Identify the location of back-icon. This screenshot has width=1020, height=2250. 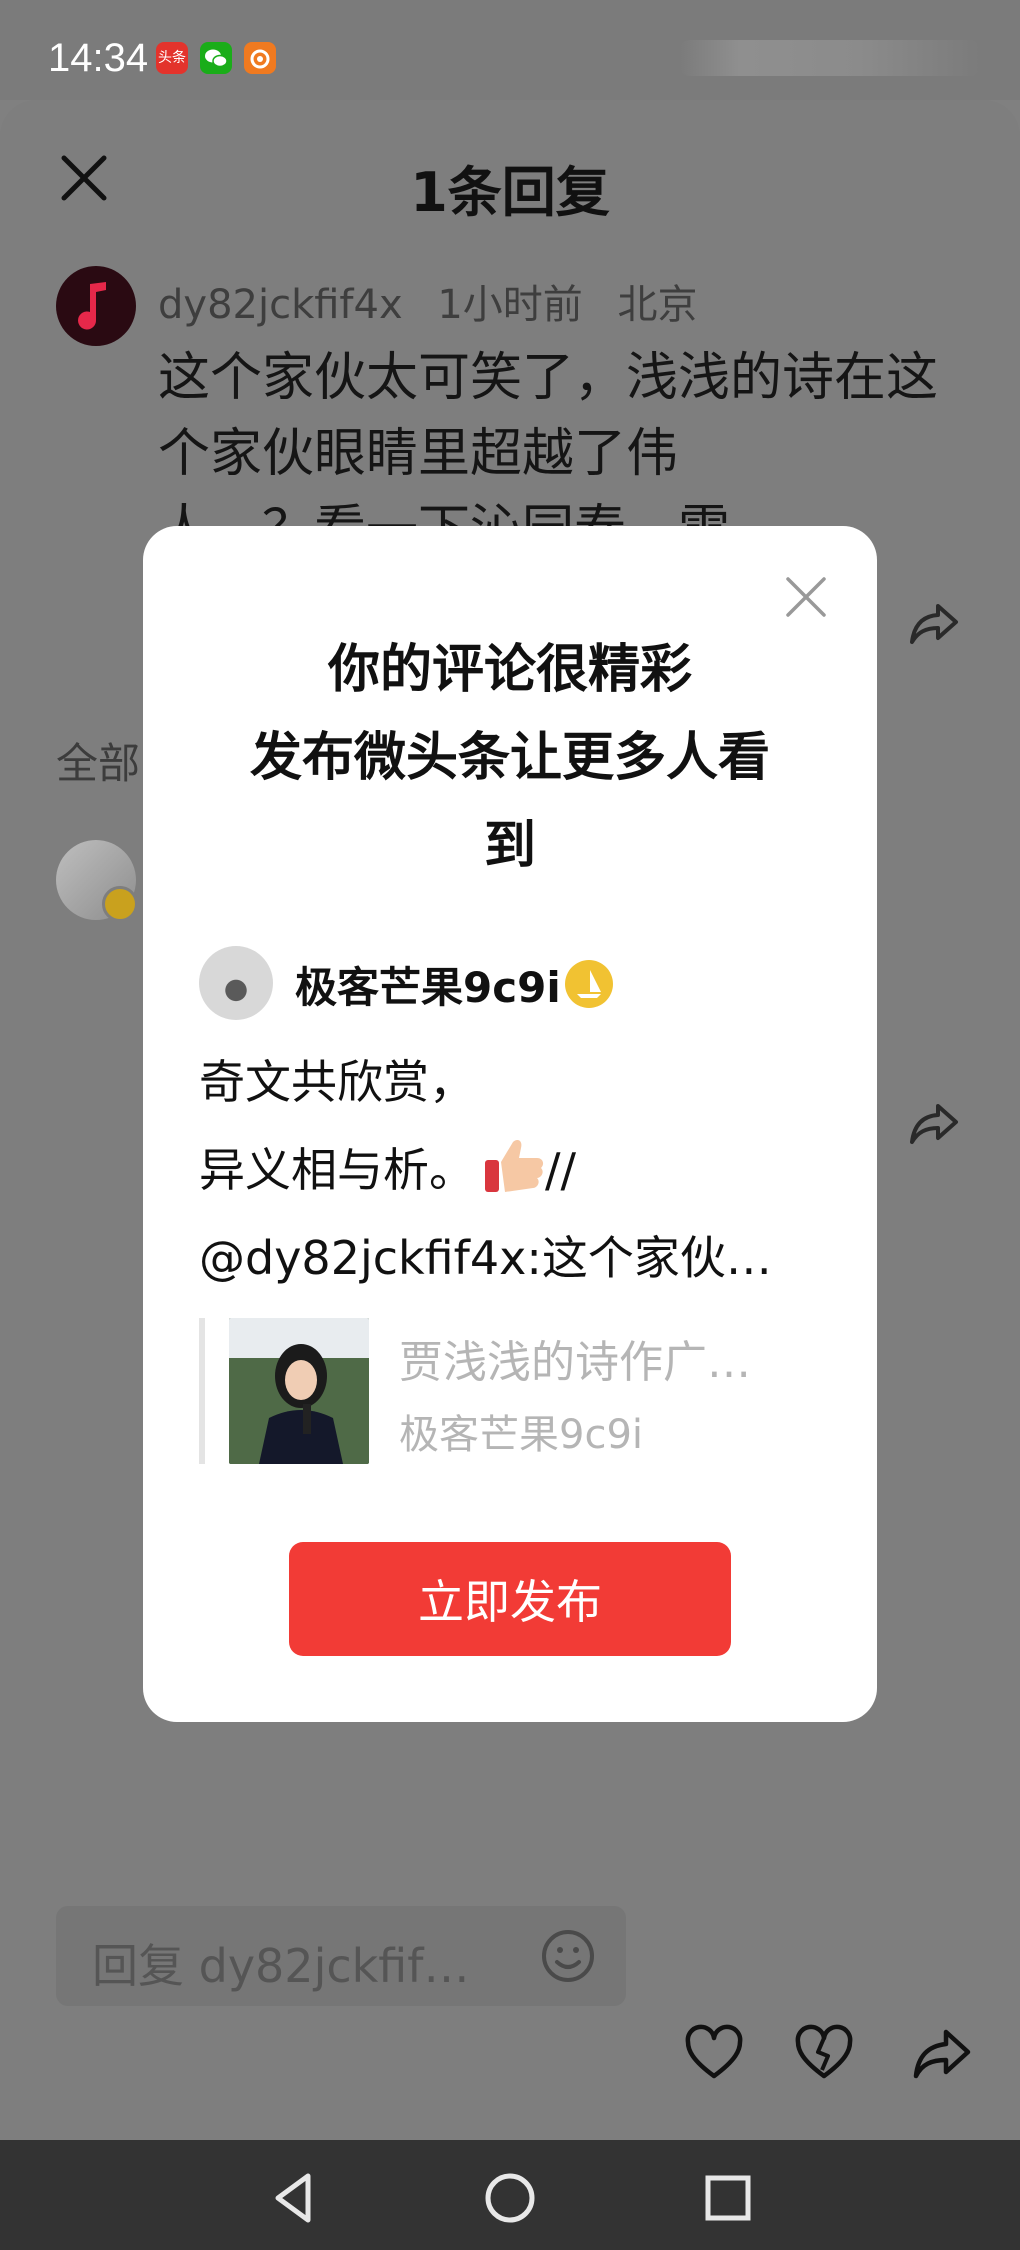
(294, 2198).